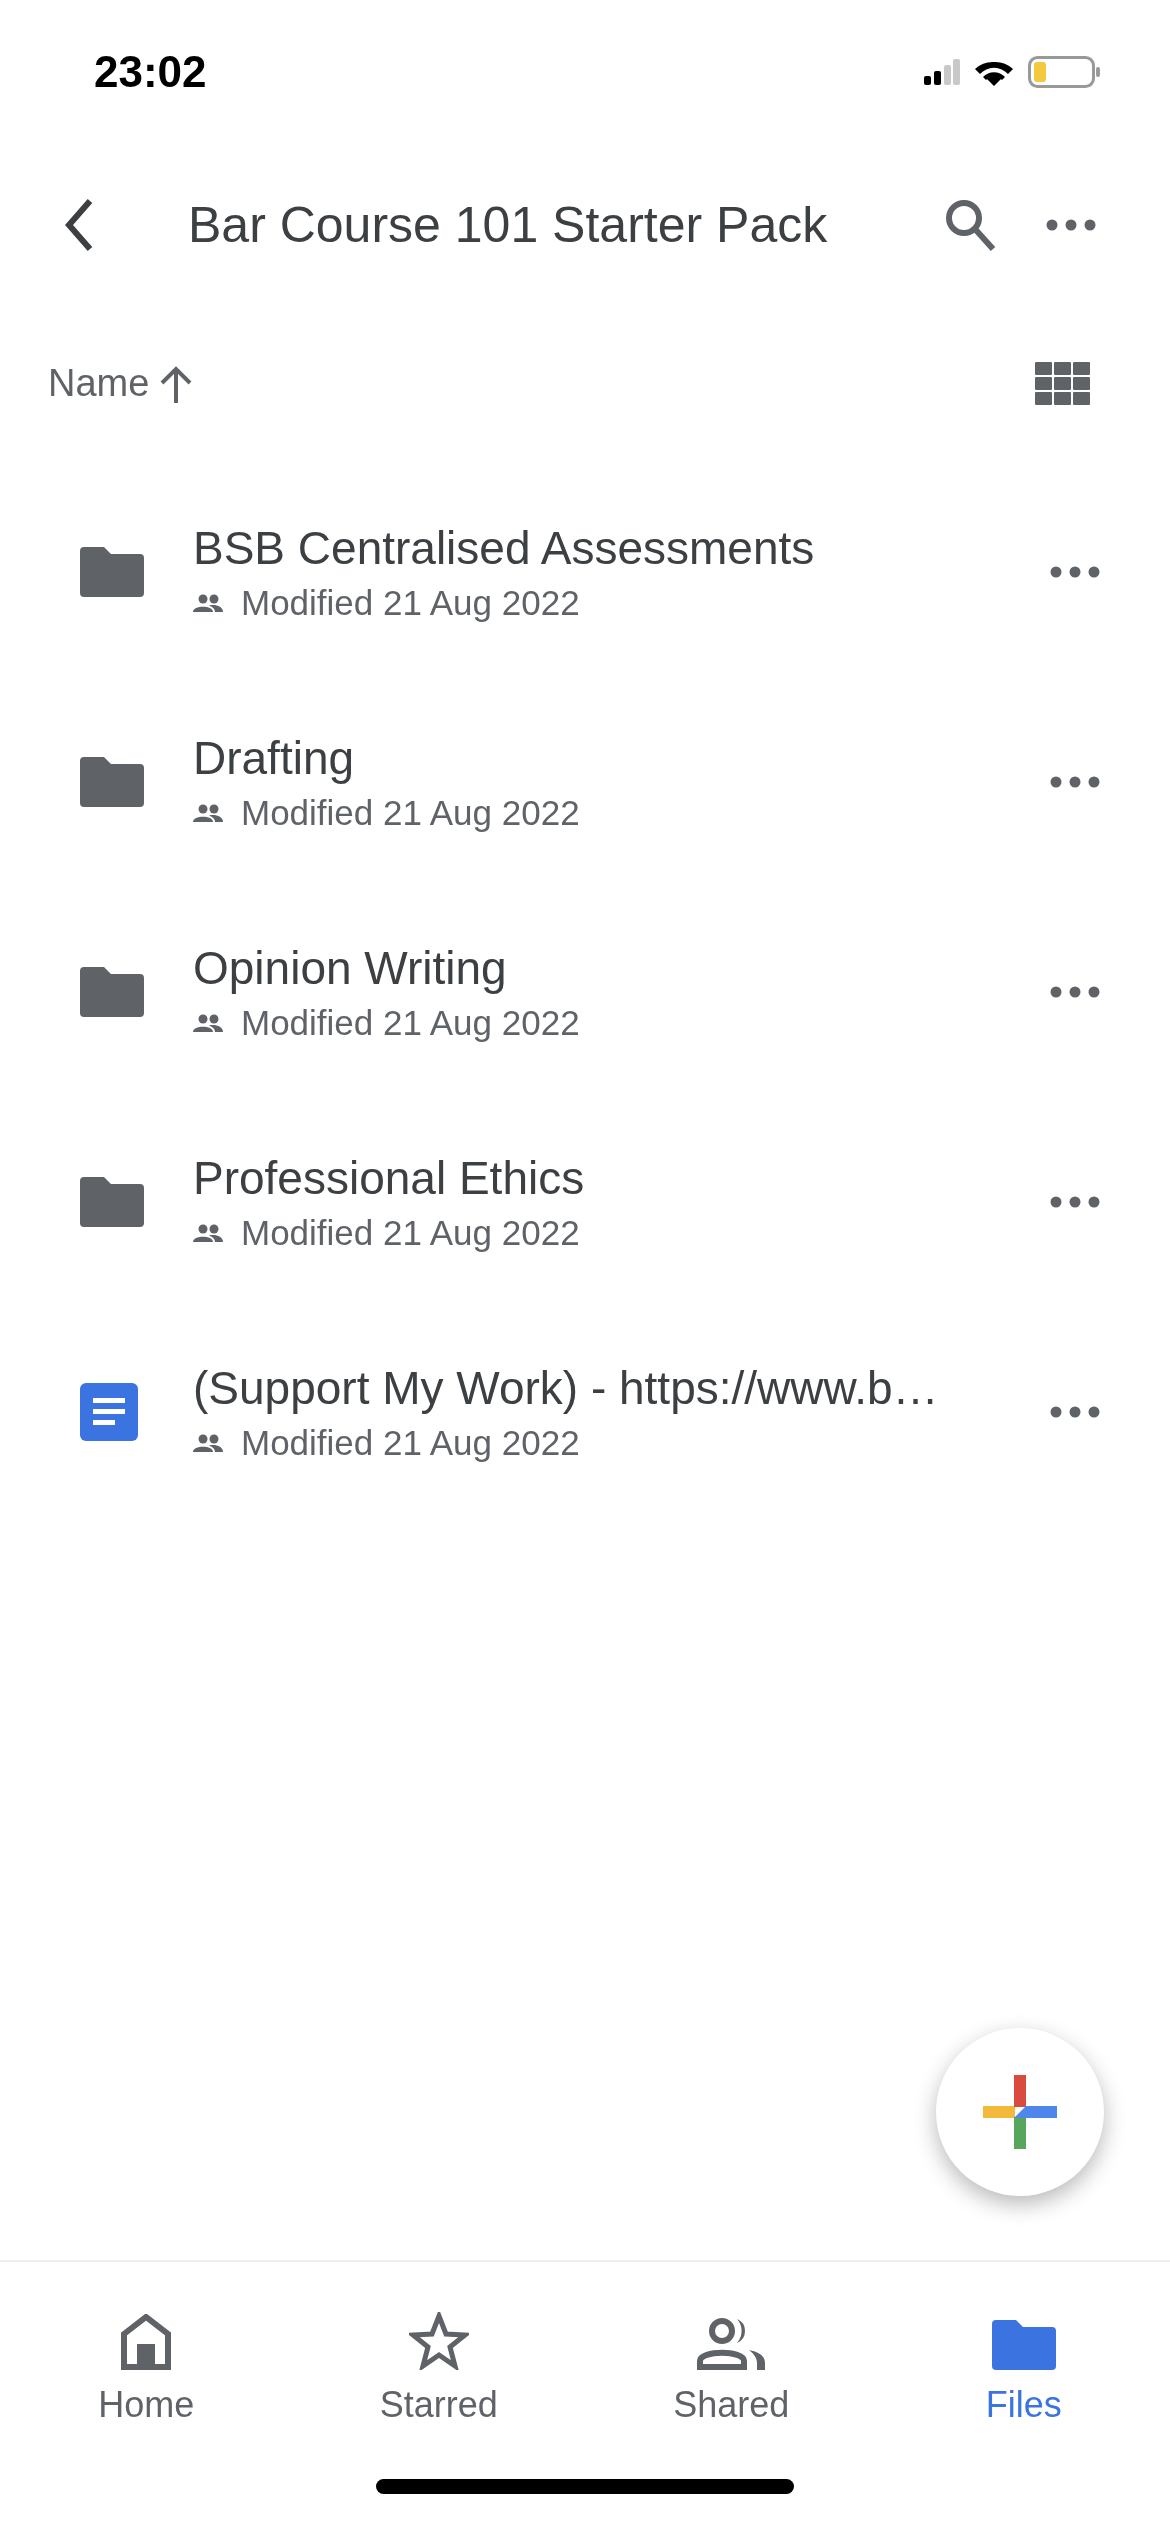  Describe the element at coordinates (79, 225) in the screenshot. I see `back-icon` at that location.